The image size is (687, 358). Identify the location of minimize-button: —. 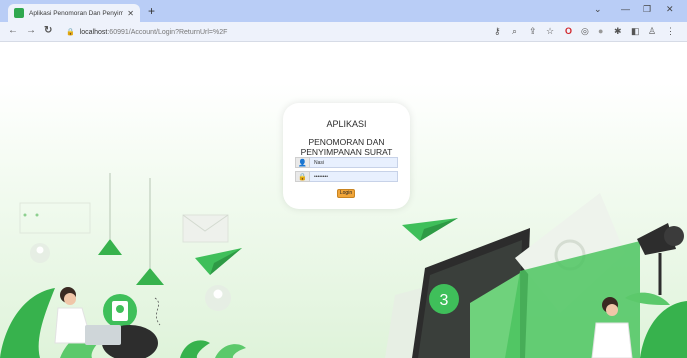
(625, 9).